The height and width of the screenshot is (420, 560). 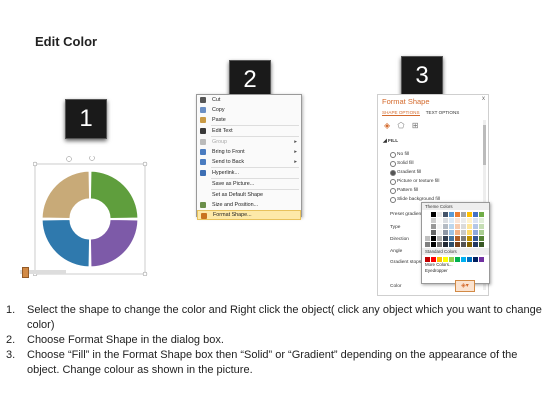 I want to click on fill-option-radio: No fill, so click(x=415, y=154).